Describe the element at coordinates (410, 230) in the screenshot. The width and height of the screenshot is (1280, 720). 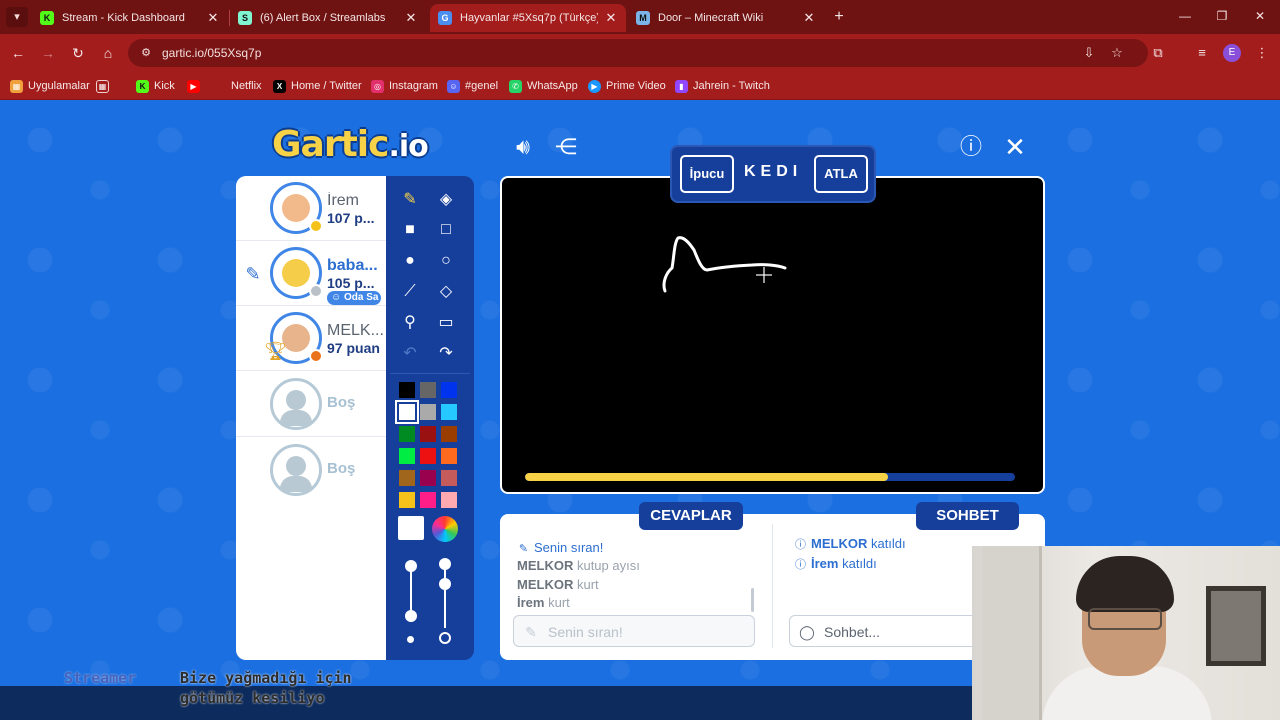
I see `filled-rectangle-icon: ■` at that location.